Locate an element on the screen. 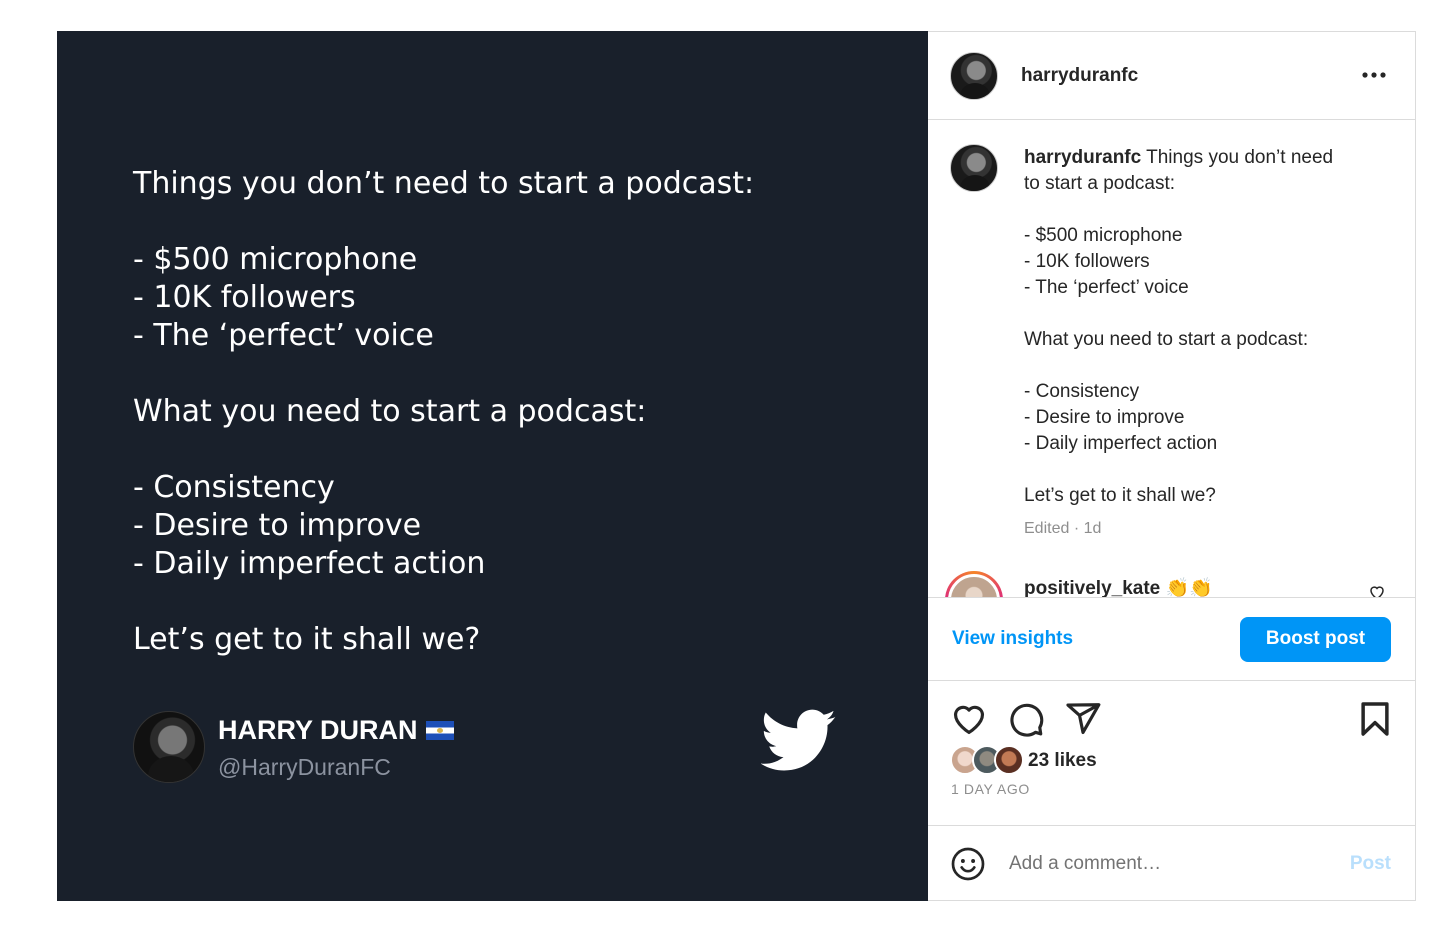  caption-line: - The ‘perfect’ voice is located at coordinates (1106, 287).